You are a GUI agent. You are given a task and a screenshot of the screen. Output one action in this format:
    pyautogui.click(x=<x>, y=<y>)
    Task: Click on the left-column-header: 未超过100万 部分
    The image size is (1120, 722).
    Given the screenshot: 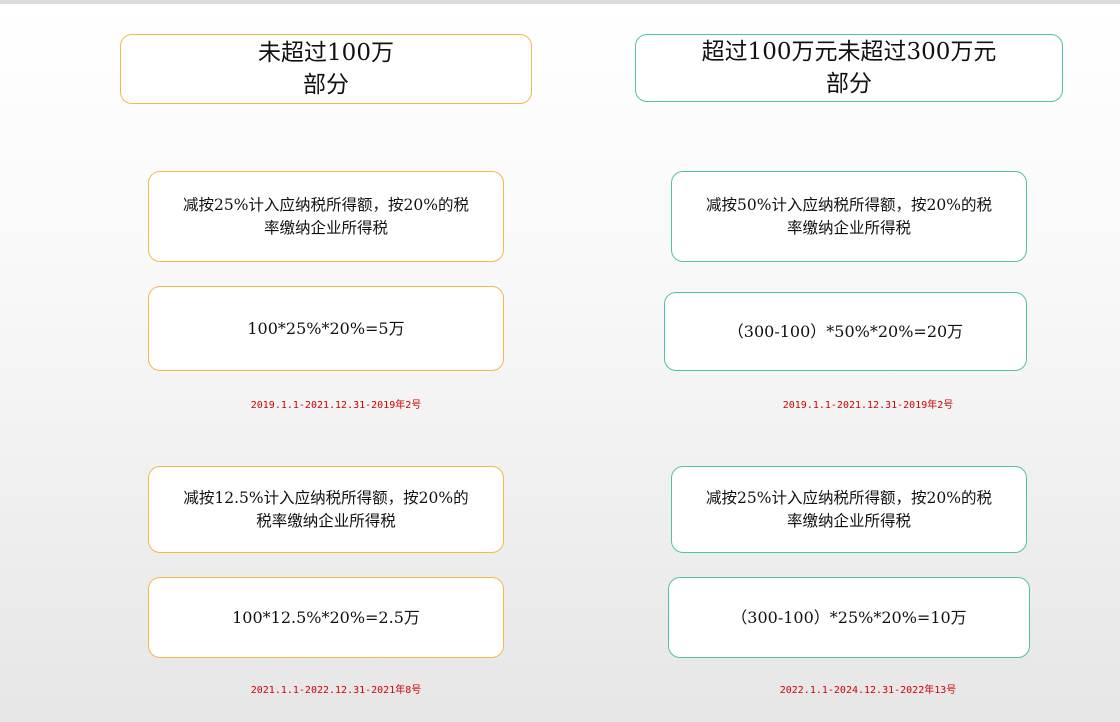 What is the action you would take?
    pyautogui.click(x=326, y=69)
    